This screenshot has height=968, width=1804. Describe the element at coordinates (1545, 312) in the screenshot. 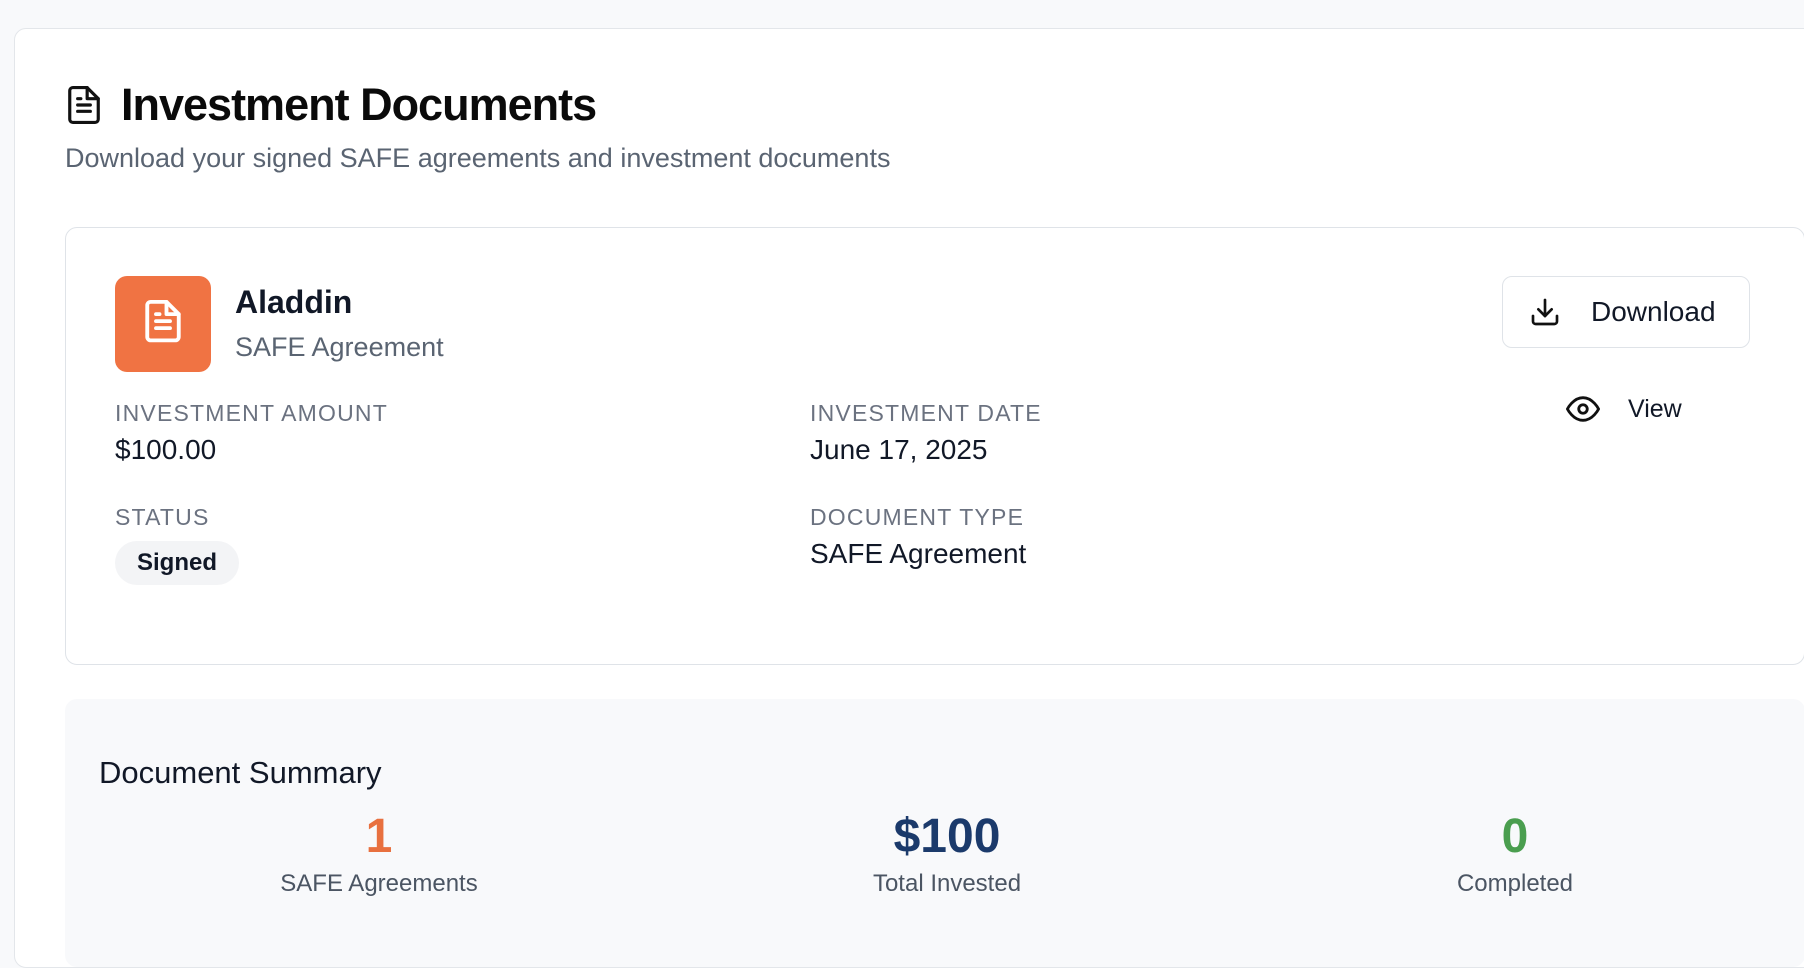

I see `download-icon` at that location.